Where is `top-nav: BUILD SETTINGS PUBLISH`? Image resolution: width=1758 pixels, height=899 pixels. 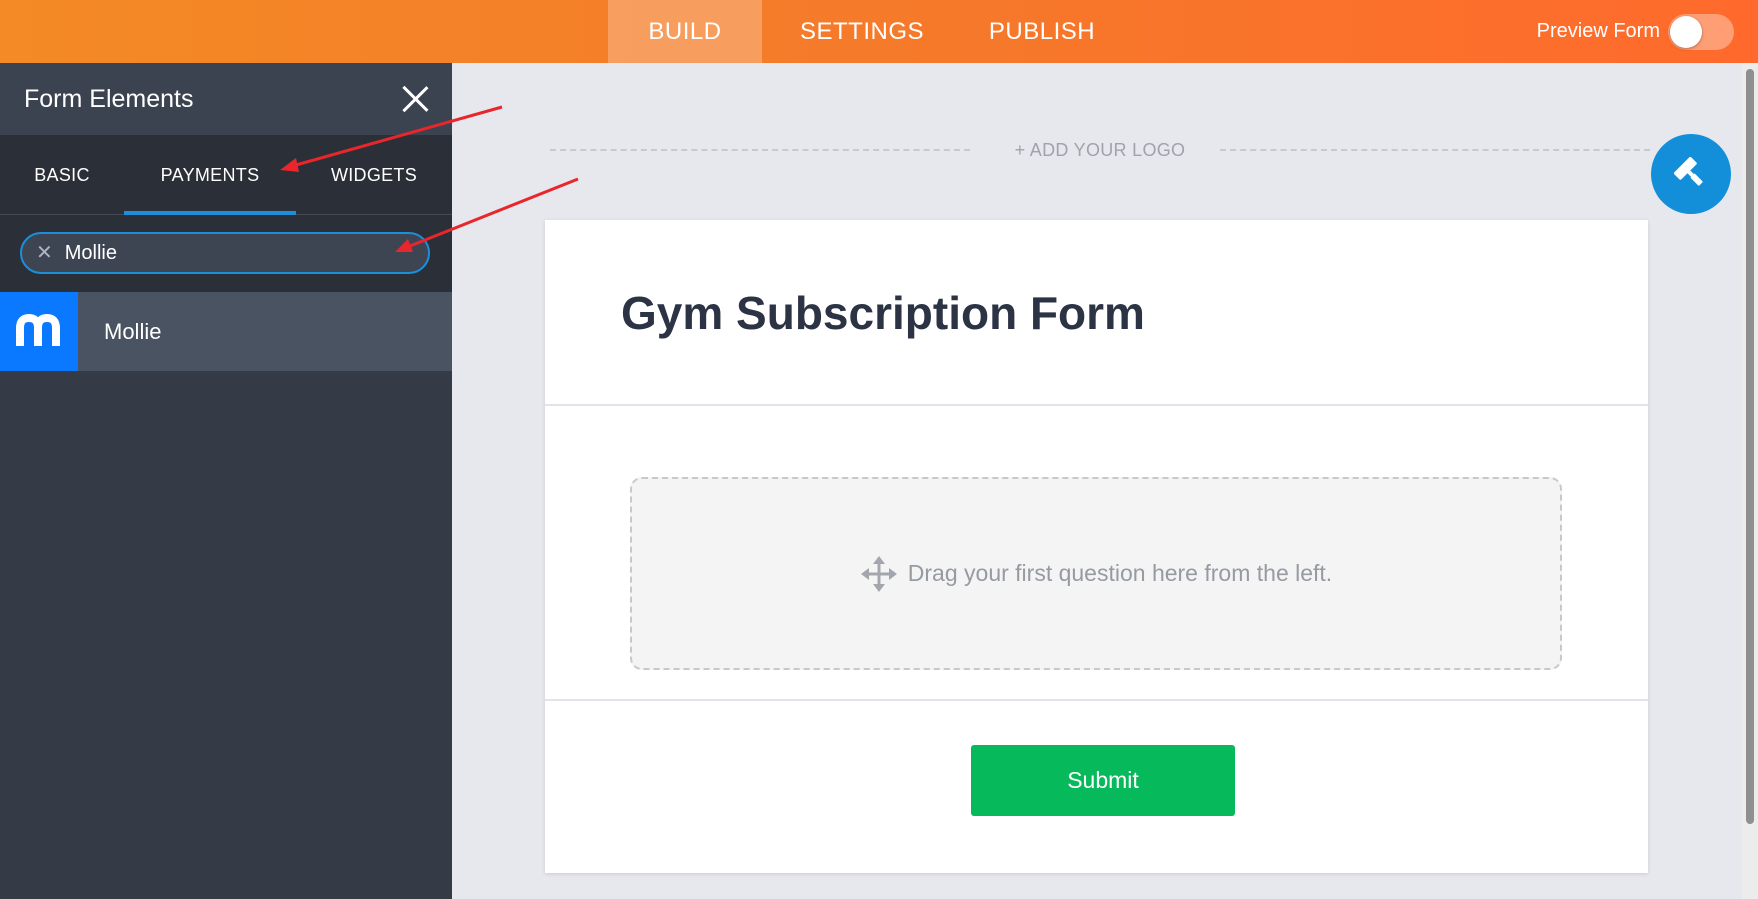 top-nav: BUILD SETTINGS PUBLISH is located at coordinates (865, 31).